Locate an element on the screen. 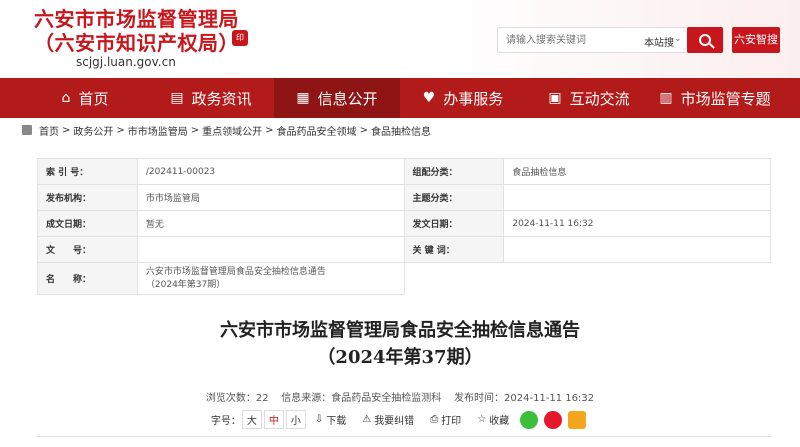 The width and height of the screenshot is (800, 447). table-row: 发布机构： 市市场监管局 主题分类： is located at coordinates (404, 197).